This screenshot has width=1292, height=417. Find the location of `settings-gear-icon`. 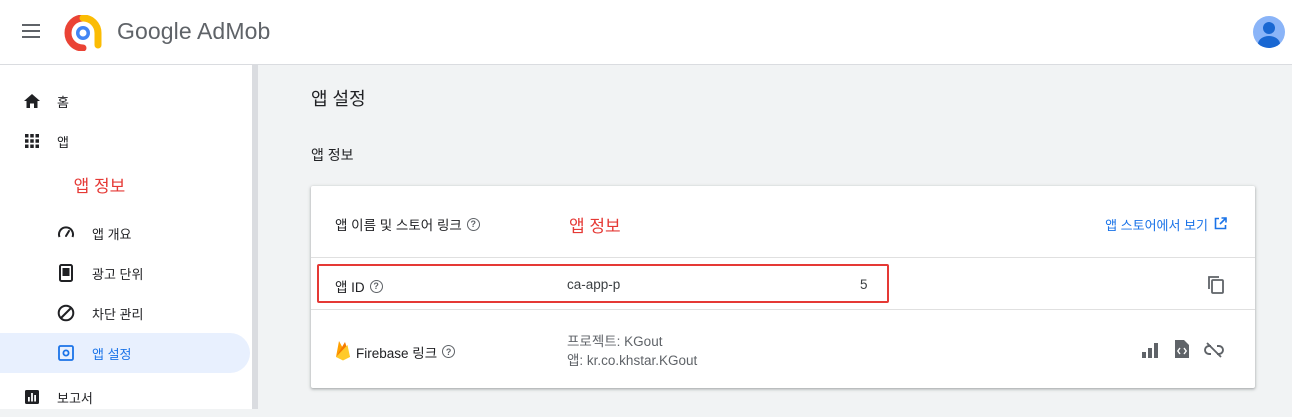

settings-gear-icon is located at coordinates (66, 353).